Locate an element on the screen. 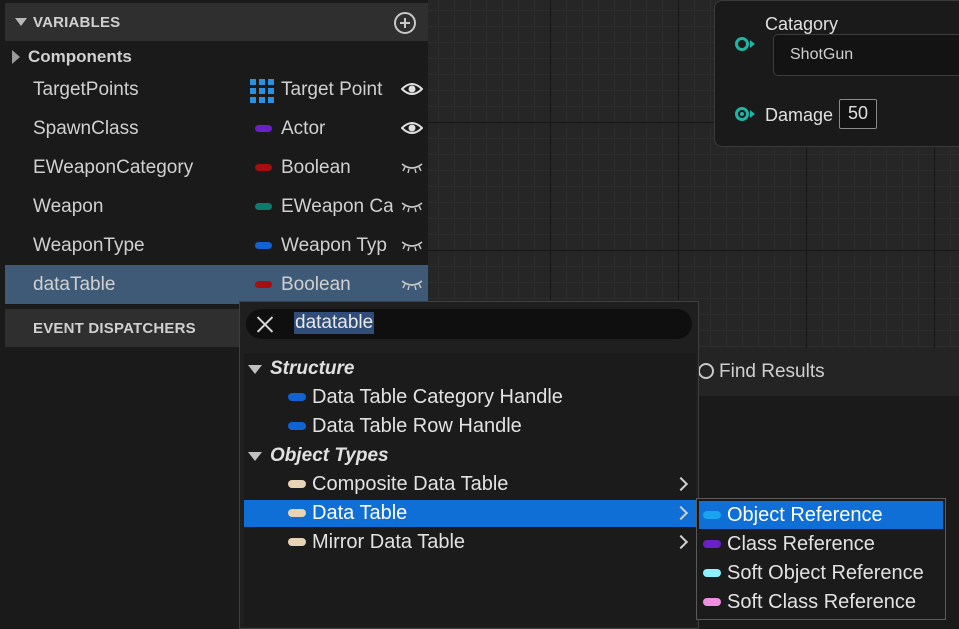 The width and height of the screenshot is (959, 629). variable-type: Target Point is located at coordinates (332, 89).